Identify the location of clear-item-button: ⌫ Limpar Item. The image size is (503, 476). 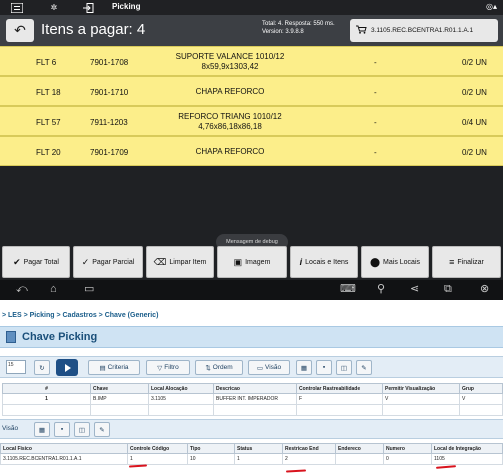
(180, 262).